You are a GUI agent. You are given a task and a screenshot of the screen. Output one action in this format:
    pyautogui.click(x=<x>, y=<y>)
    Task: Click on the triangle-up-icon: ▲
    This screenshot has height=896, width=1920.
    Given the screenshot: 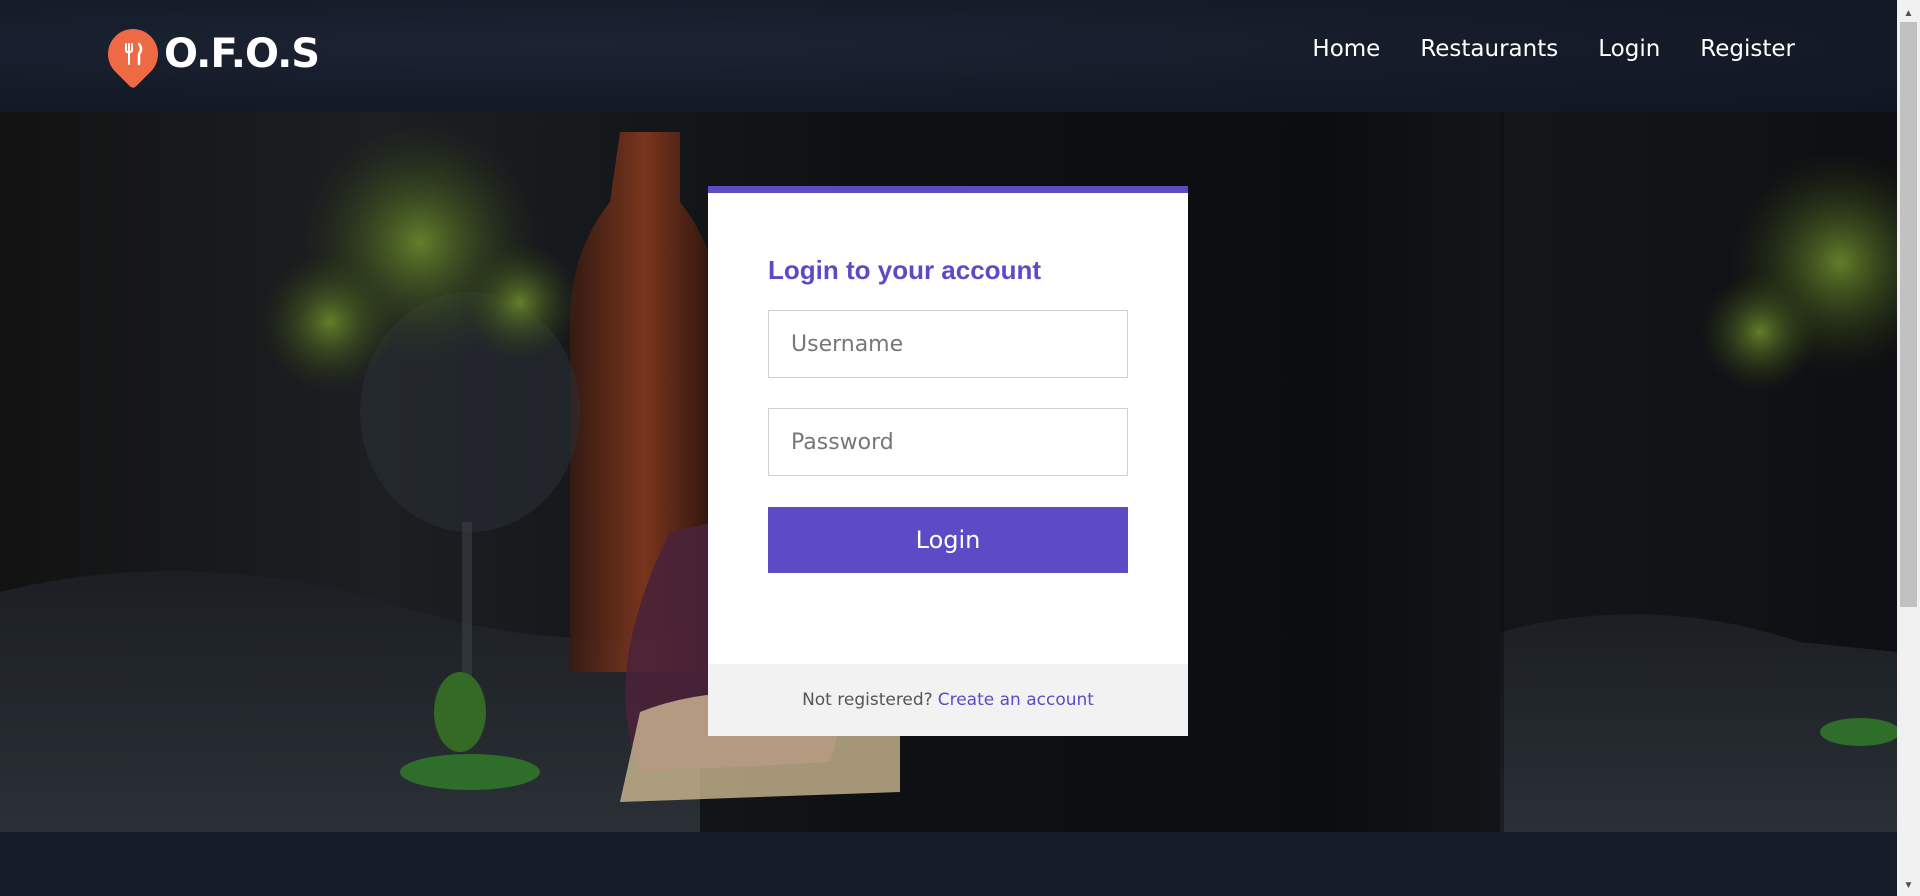 What is the action you would take?
    pyautogui.click(x=1908, y=13)
    